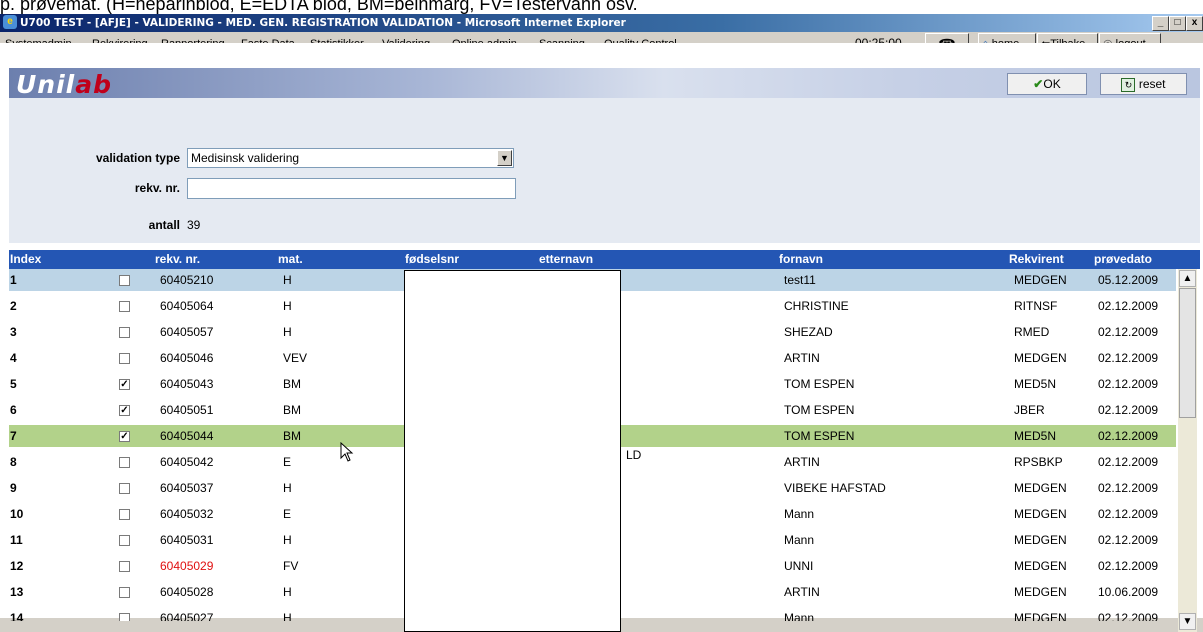  What do you see at coordinates (1036, 306) in the screenshot?
I see `rekvirent-cell: RITNSF` at bounding box center [1036, 306].